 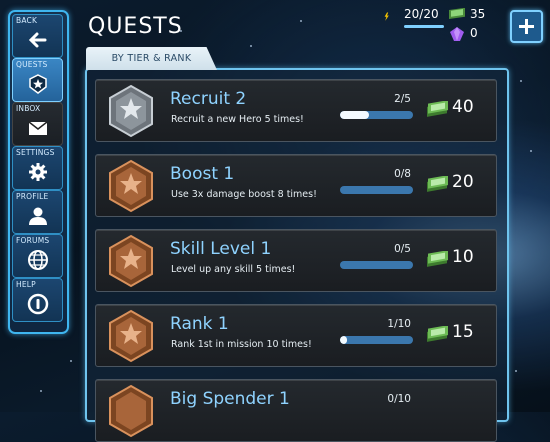 I want to click on quest-progress-text: 1/10, so click(x=399, y=324).